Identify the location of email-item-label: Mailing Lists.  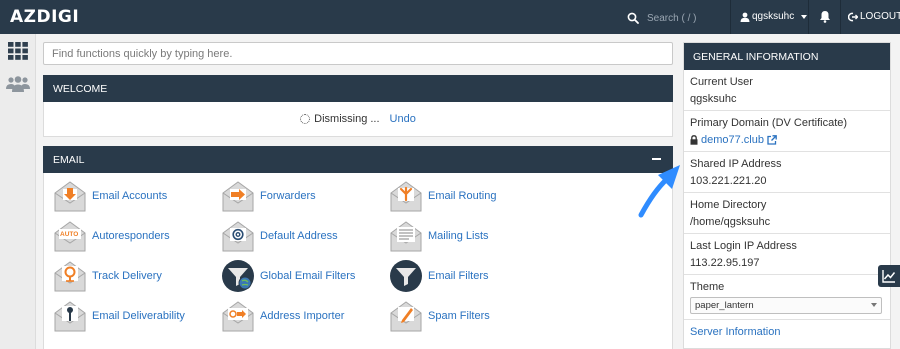
(458, 236).